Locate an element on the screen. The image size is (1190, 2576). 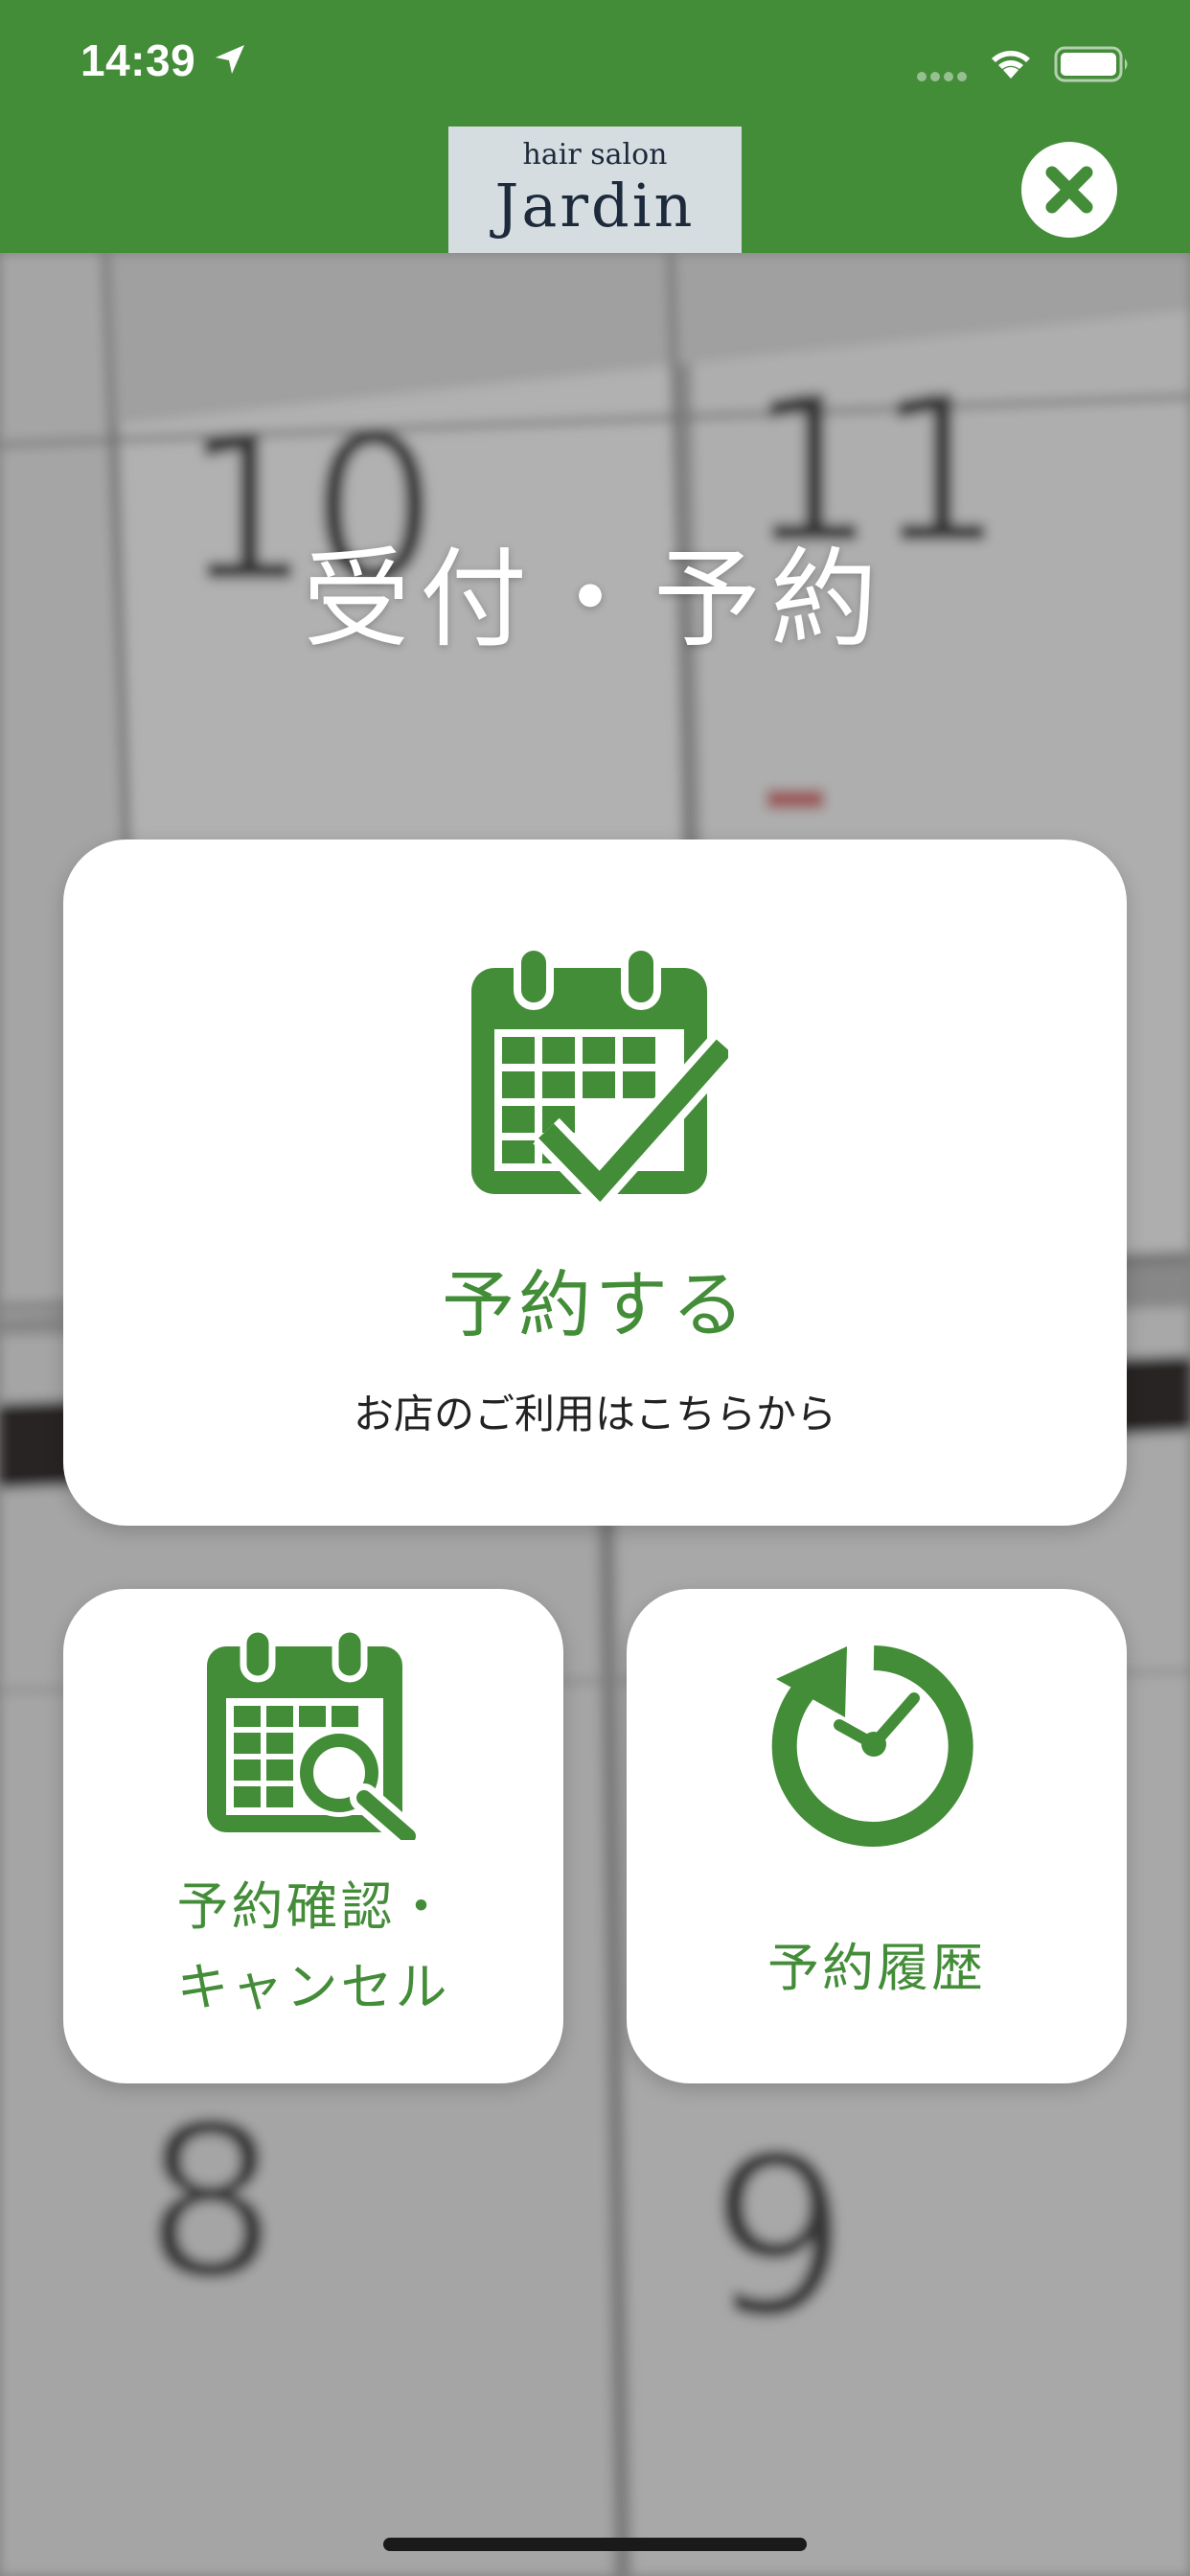
battery-icon is located at coordinates (1091, 64).